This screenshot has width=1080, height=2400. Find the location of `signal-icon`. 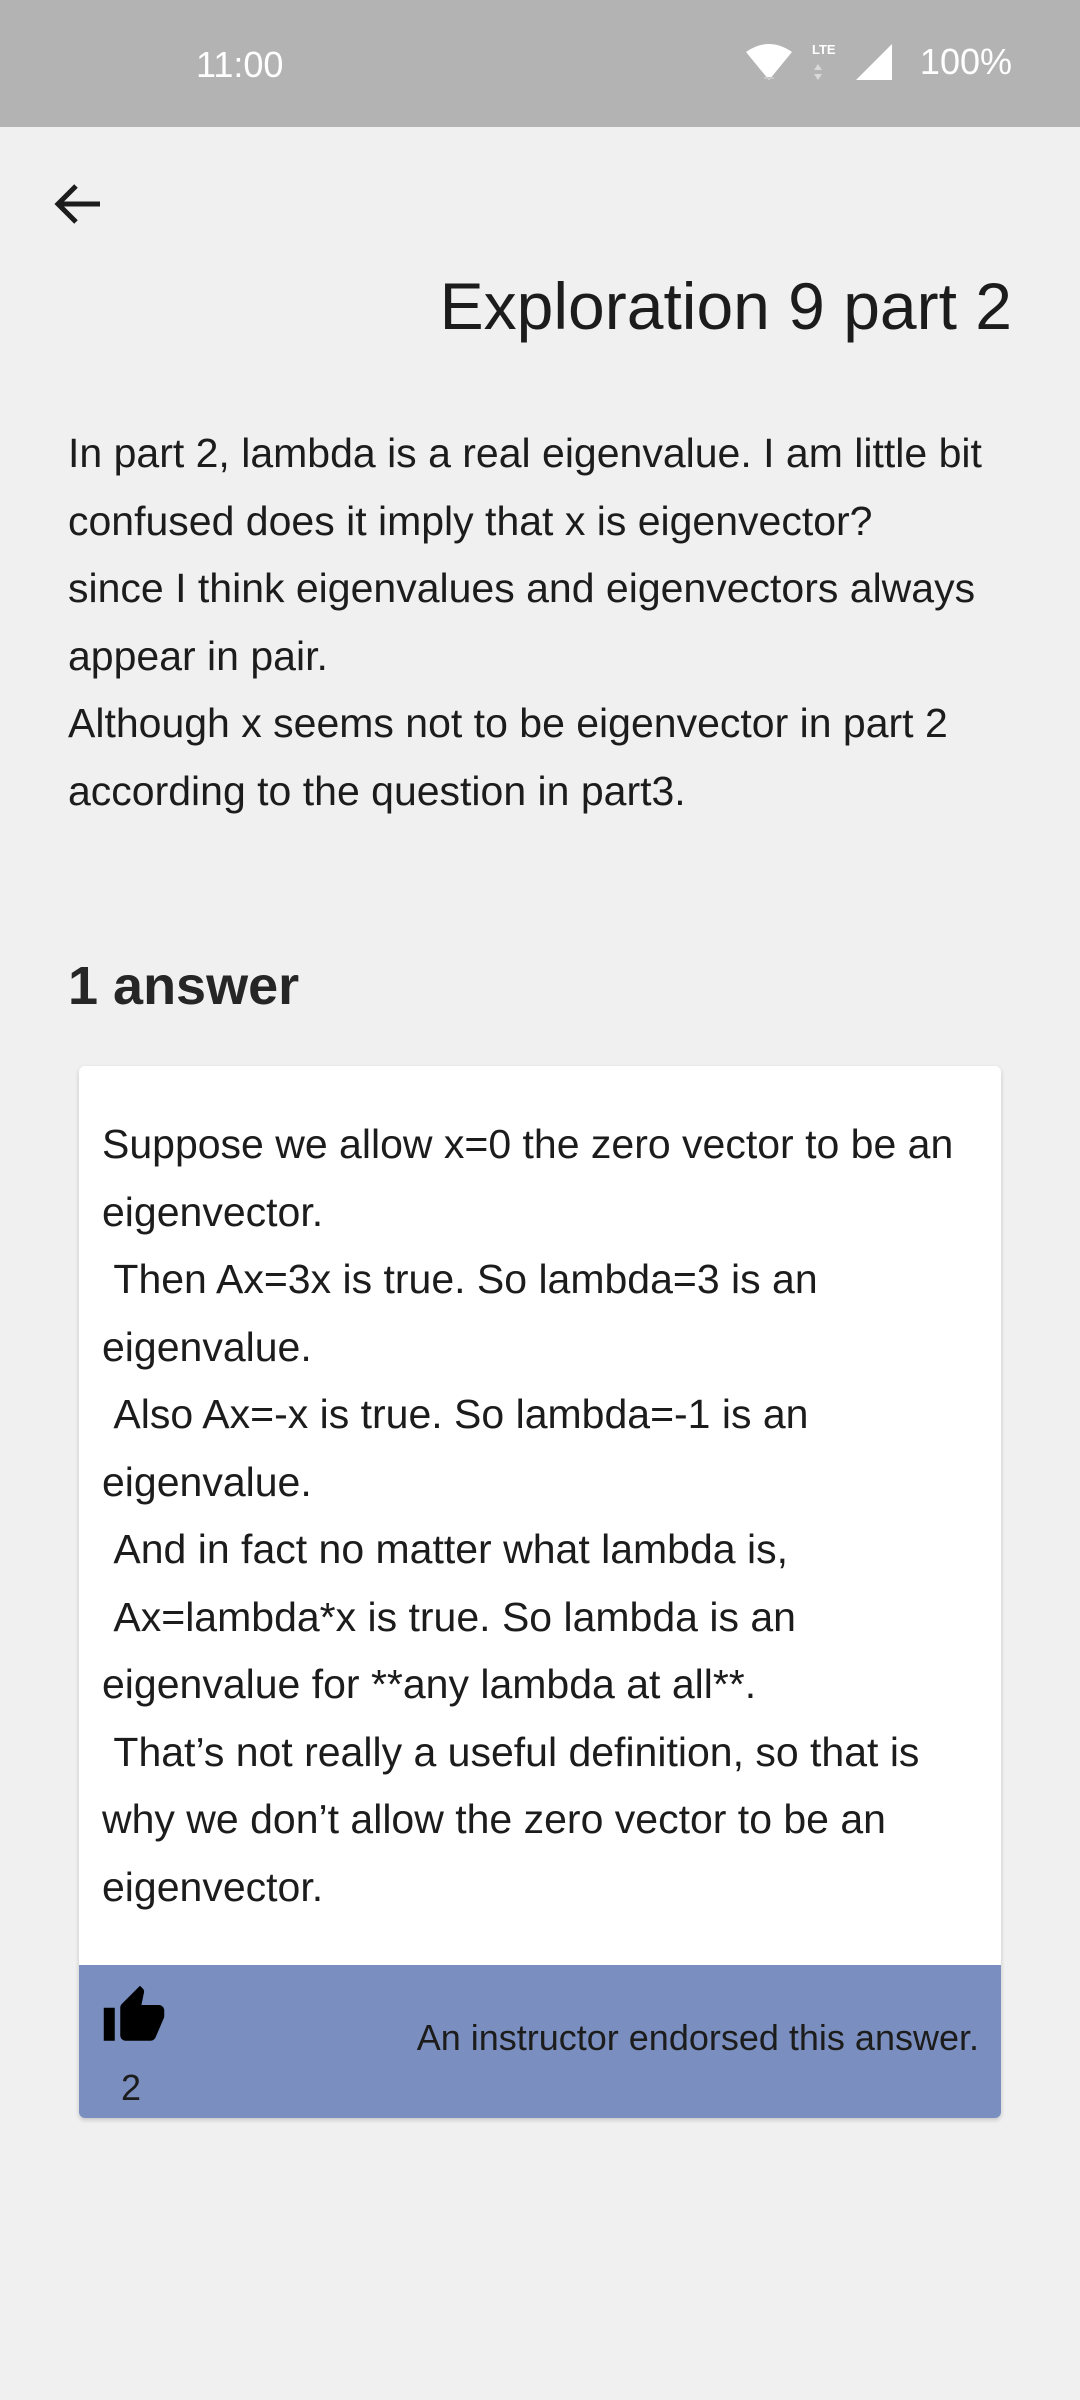

signal-icon is located at coordinates (874, 62).